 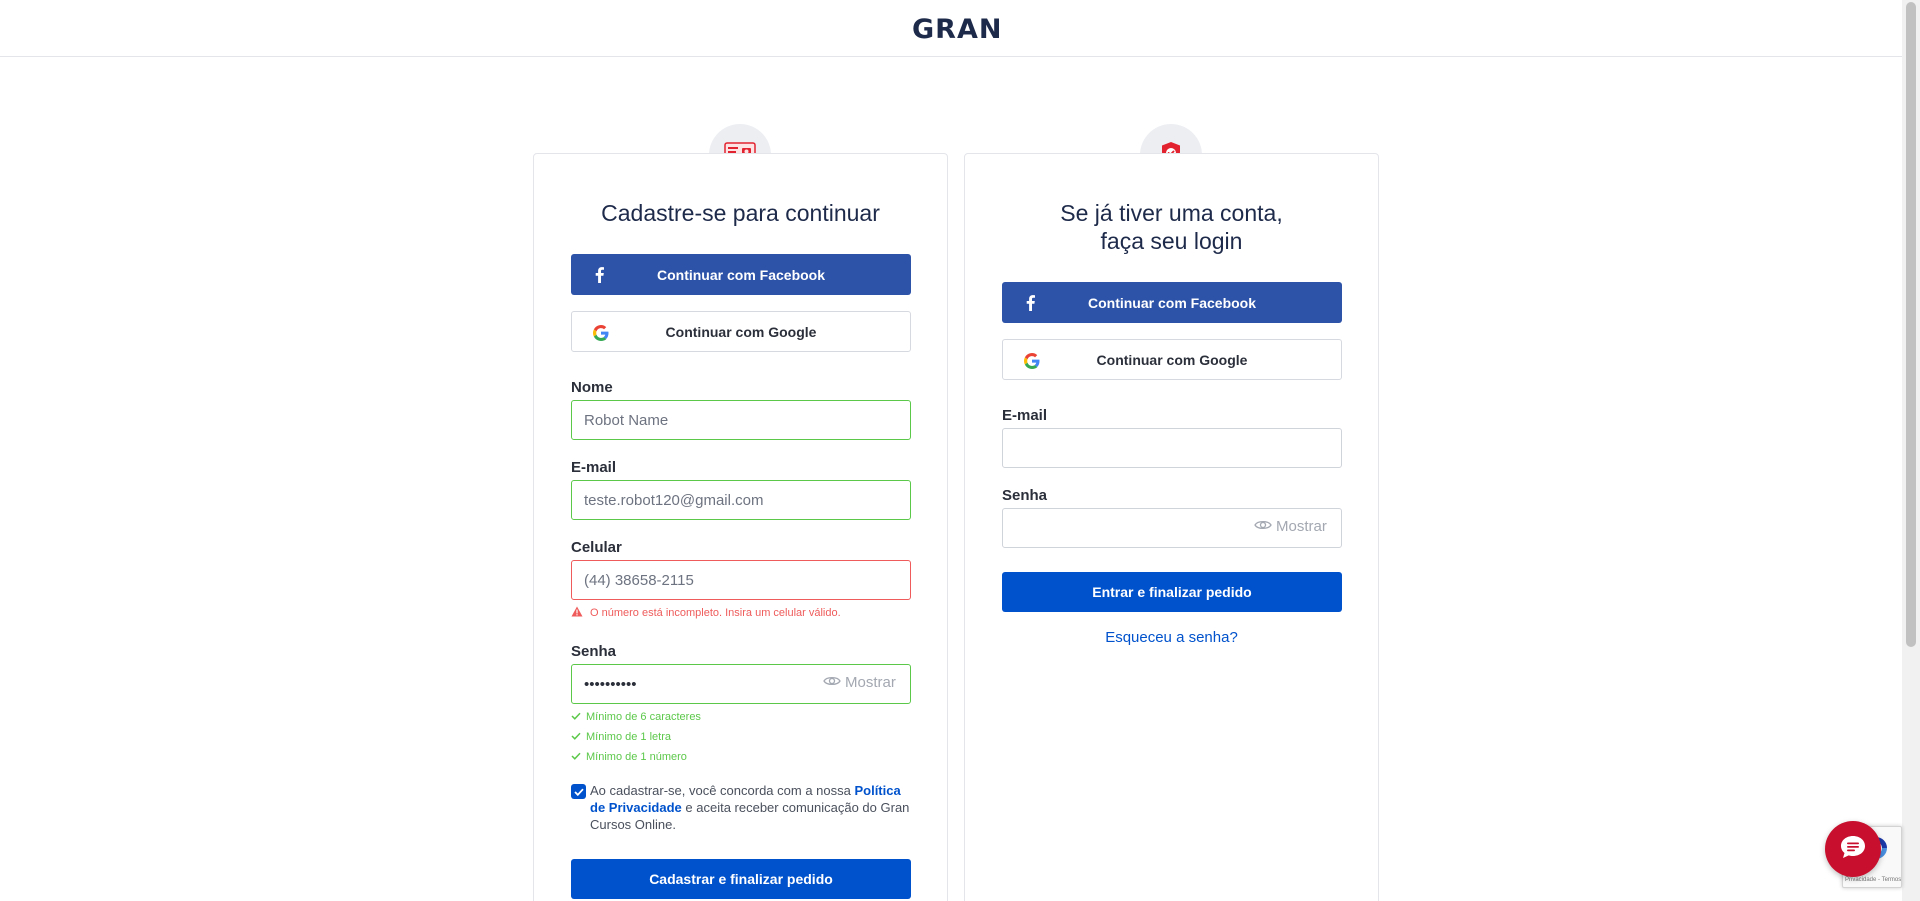 I want to click on signup-show-password-toggle: Mostrar, so click(x=859, y=682).